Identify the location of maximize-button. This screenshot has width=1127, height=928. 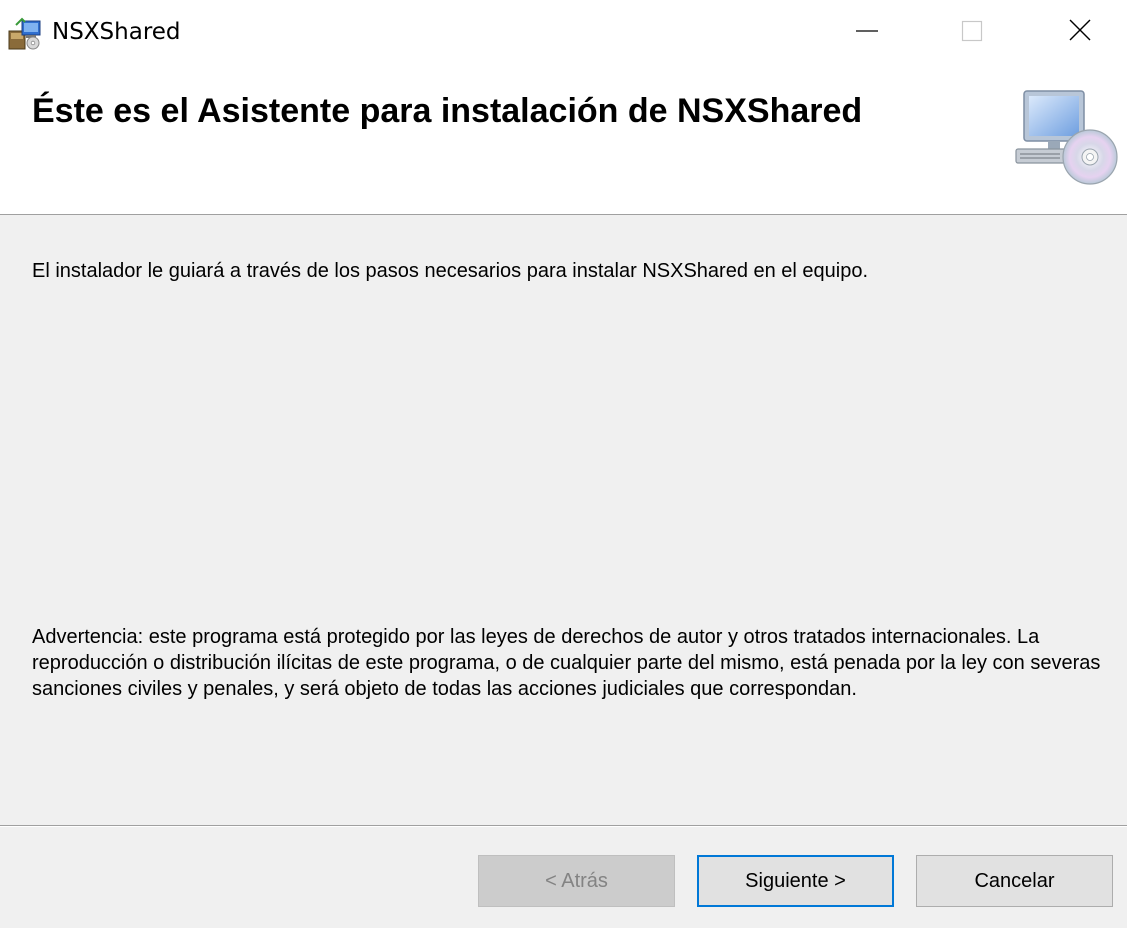
(972, 32).